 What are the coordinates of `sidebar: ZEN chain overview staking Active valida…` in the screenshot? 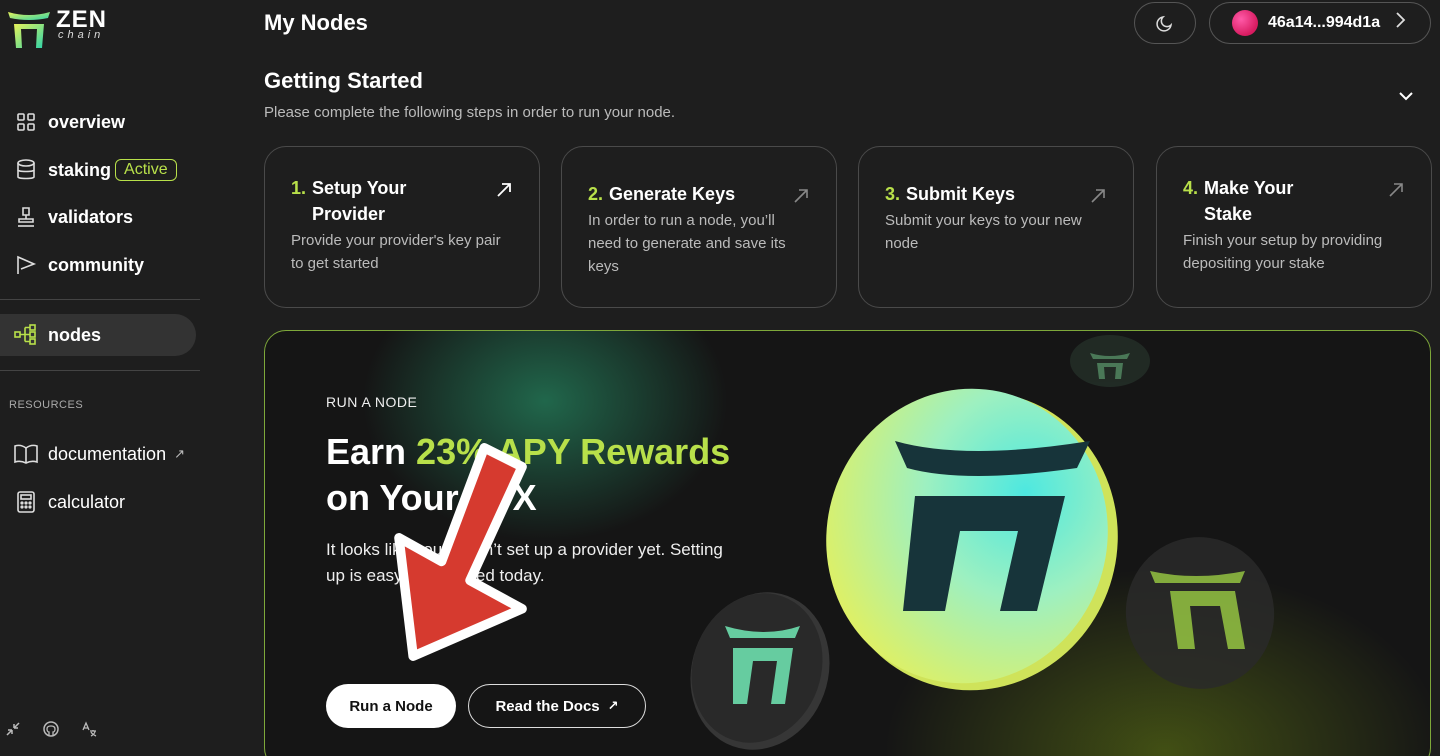 It's located at (100, 378).